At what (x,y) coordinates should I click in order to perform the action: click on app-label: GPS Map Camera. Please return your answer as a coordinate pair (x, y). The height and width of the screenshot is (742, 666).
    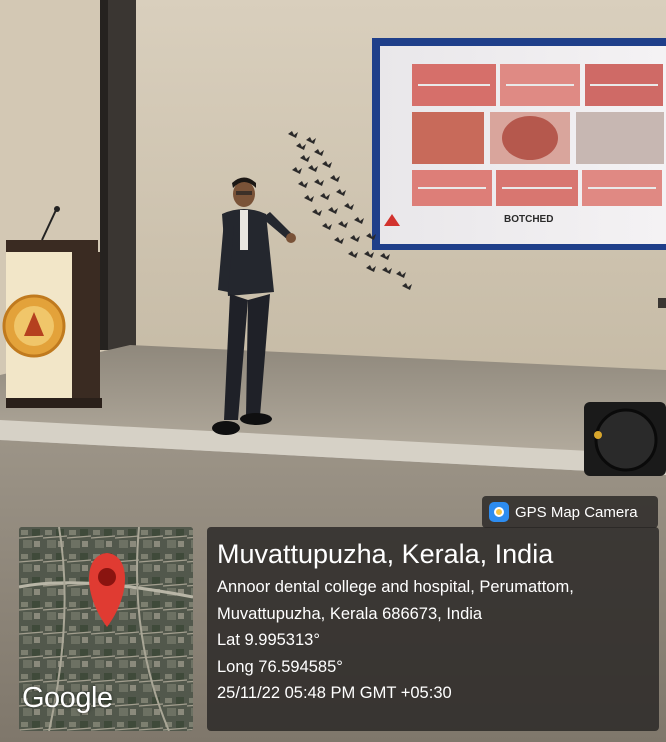
    Looking at the image, I should click on (576, 512).